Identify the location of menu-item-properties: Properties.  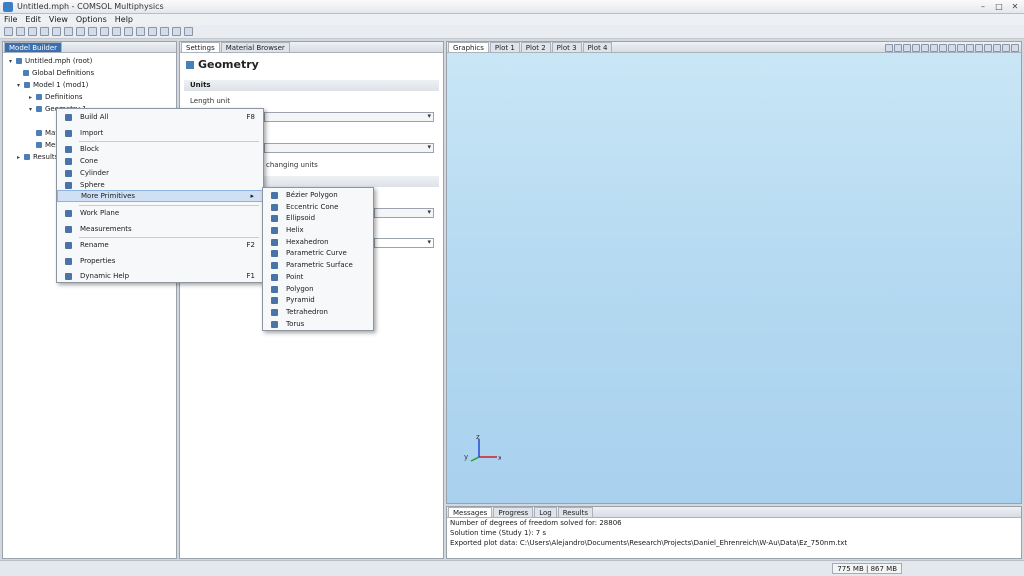
(160, 261).